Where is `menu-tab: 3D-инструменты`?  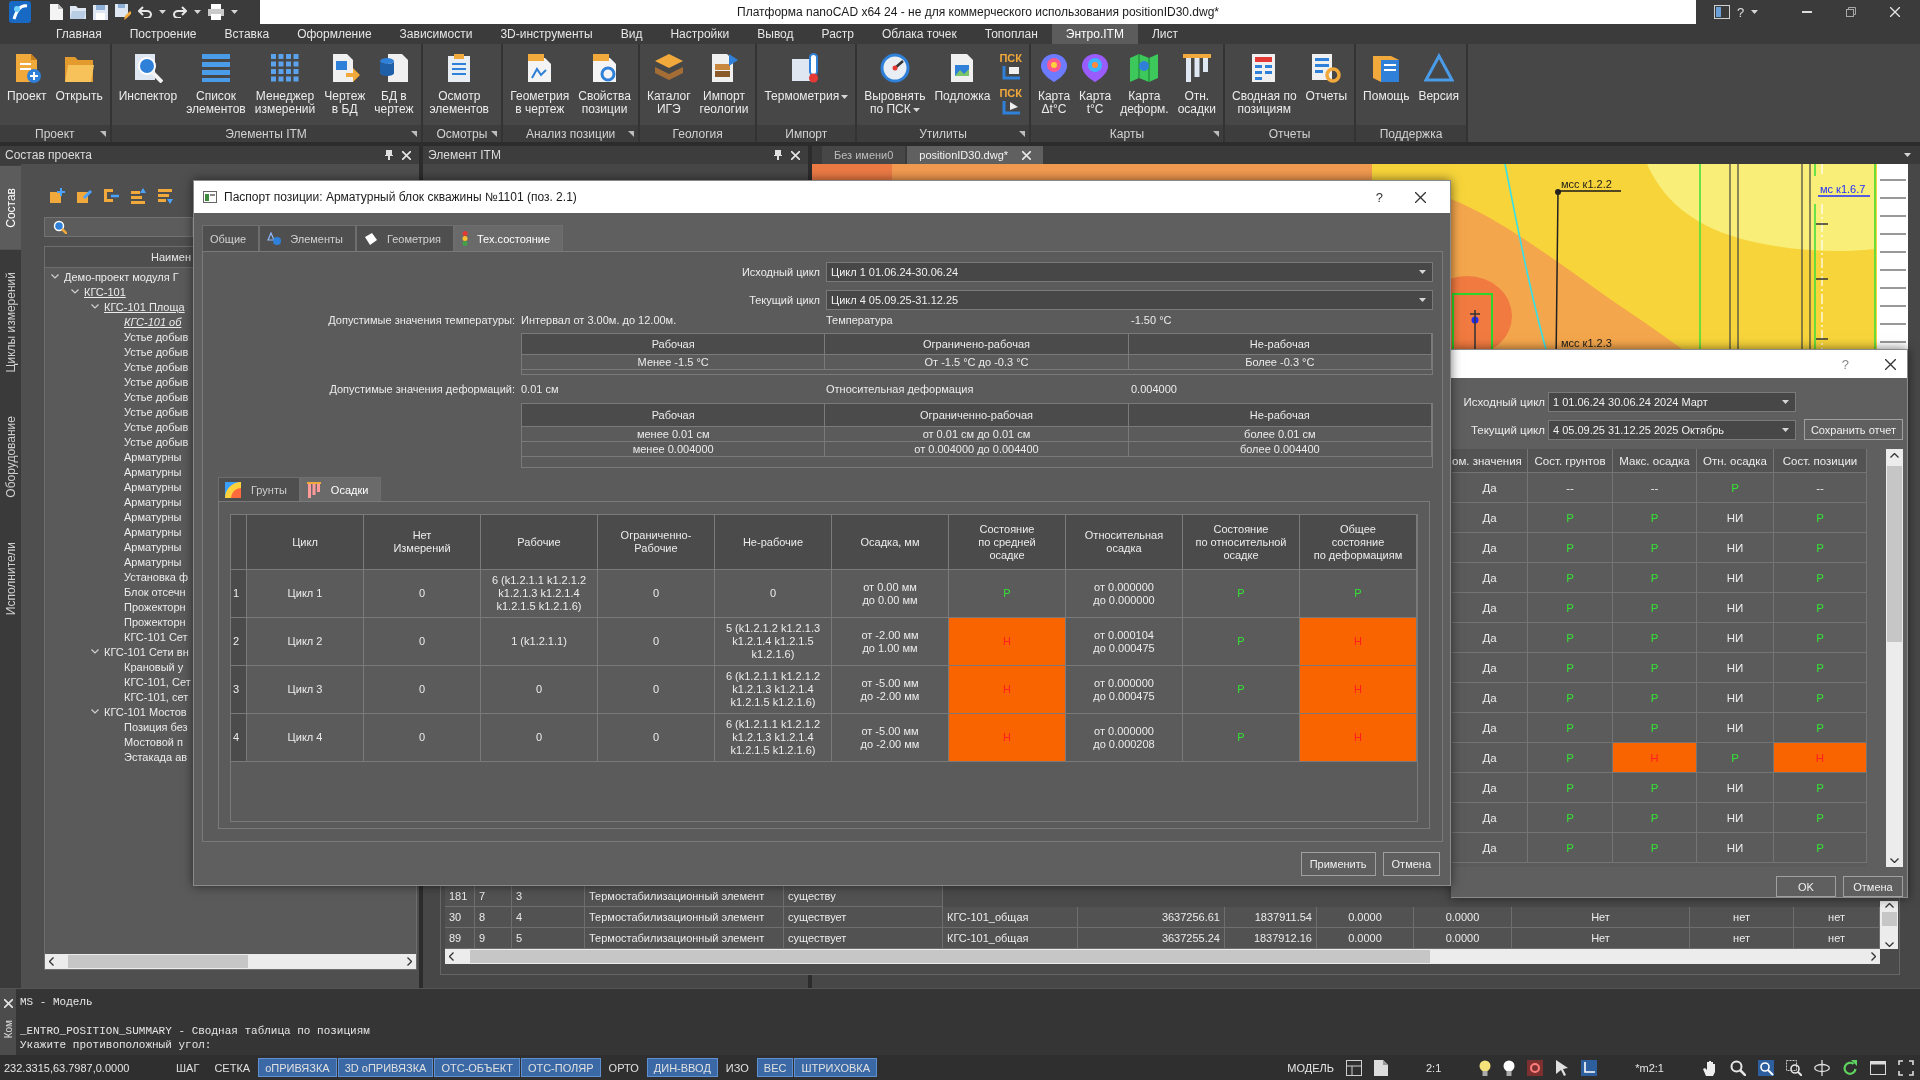
menu-tab: 3D-инструменты is located at coordinates (546, 34).